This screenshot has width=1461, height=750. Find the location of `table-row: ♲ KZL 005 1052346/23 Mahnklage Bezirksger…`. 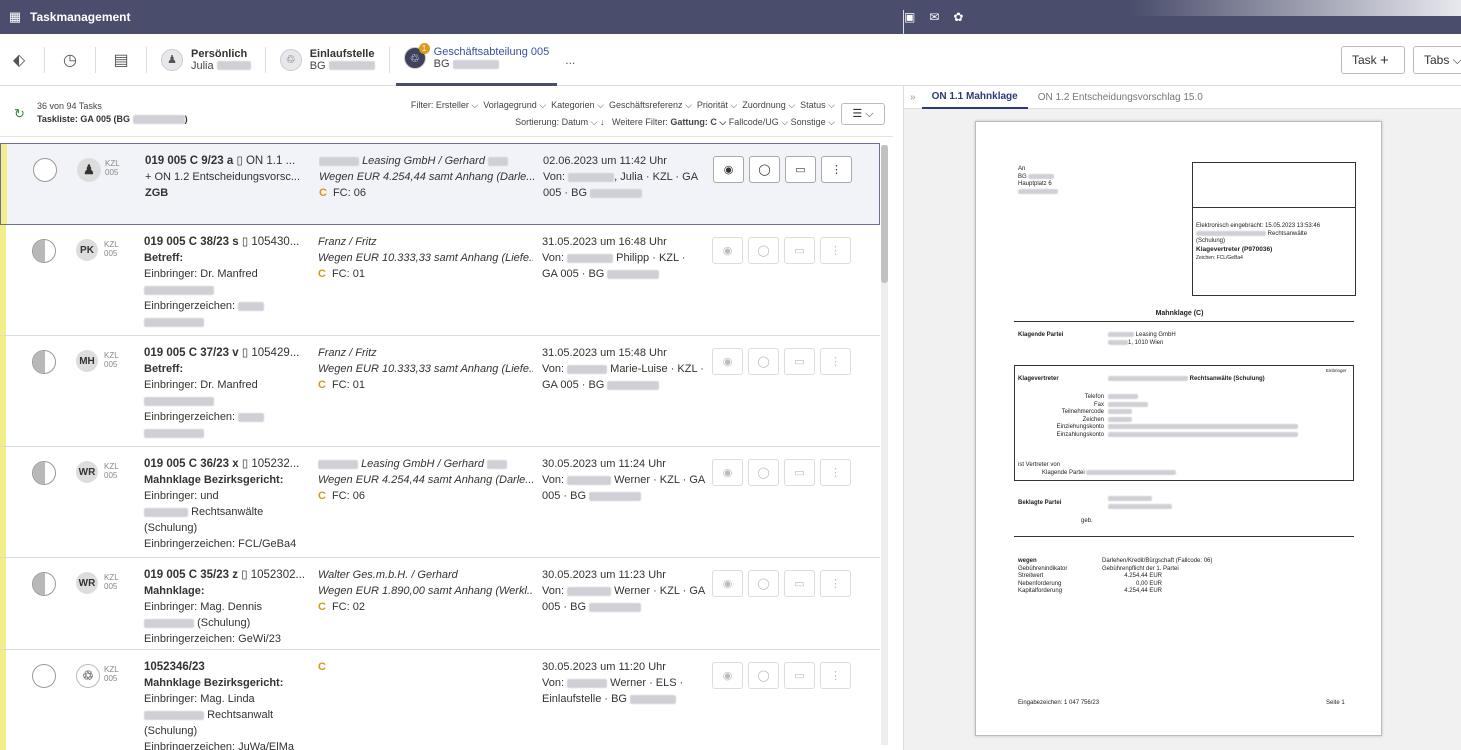

table-row: ♲ KZL 005 1052346/23 Mahnklage Bezirksger… is located at coordinates (440, 700).